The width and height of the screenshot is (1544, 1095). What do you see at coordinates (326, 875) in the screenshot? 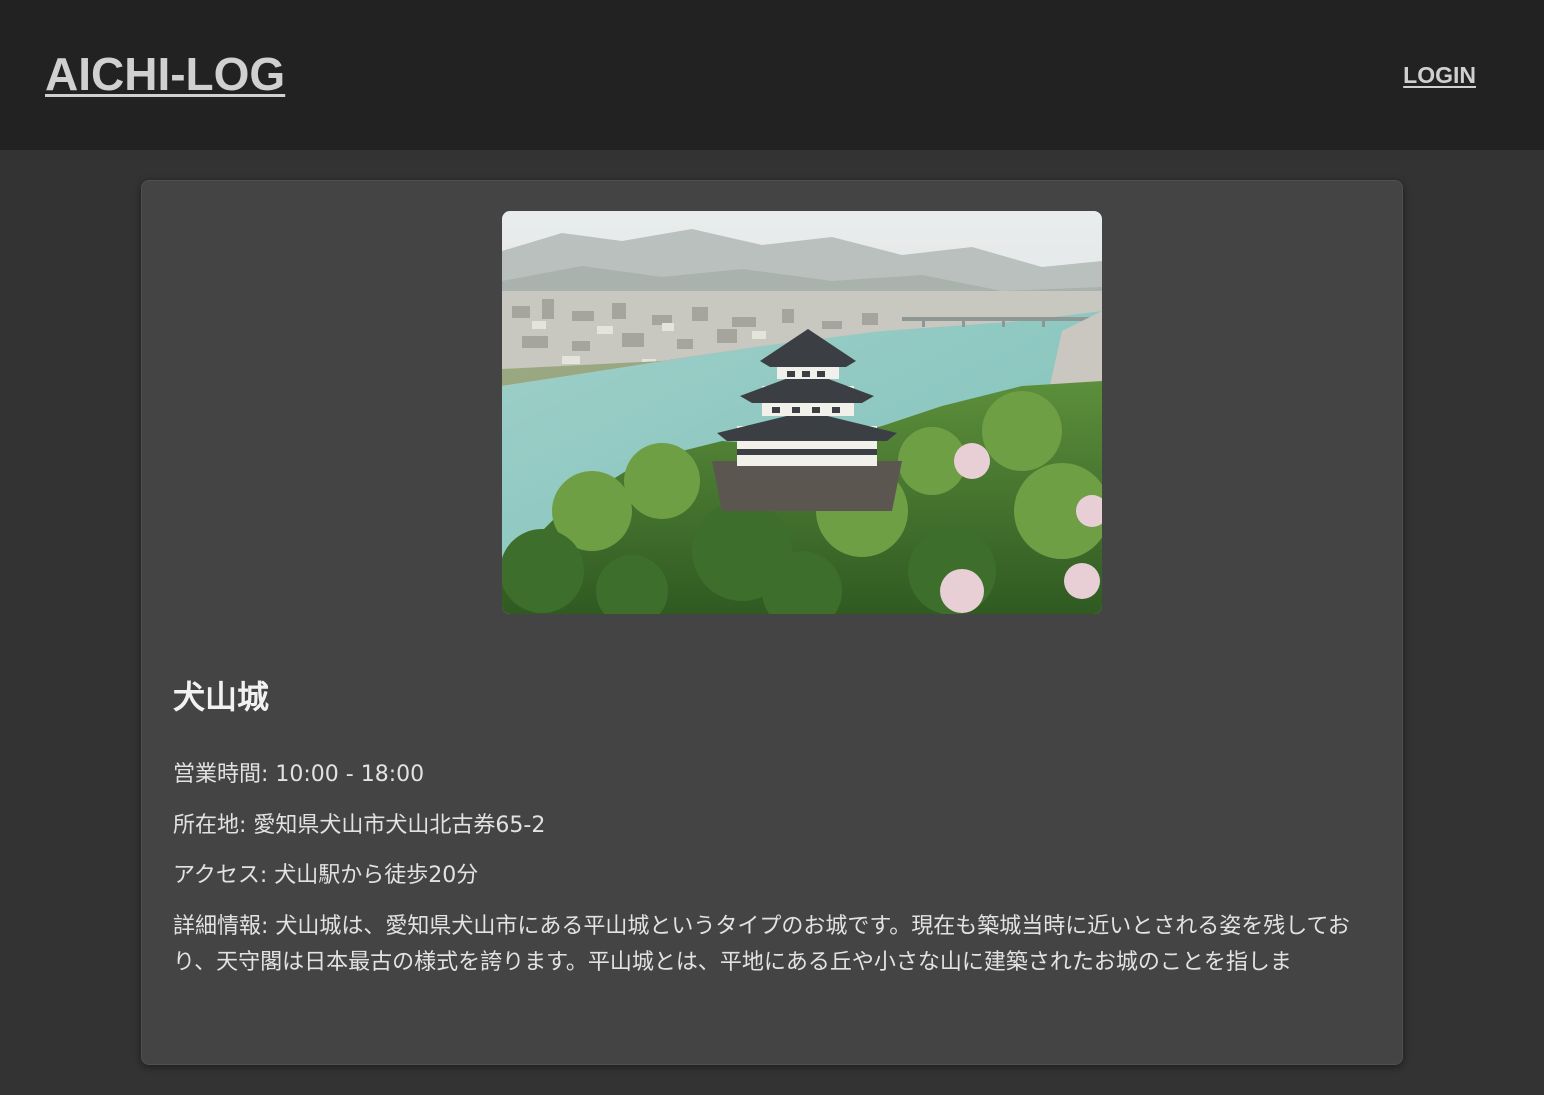
I see `spot-access: アクセス: 犬山駅から徒歩20分` at bounding box center [326, 875].